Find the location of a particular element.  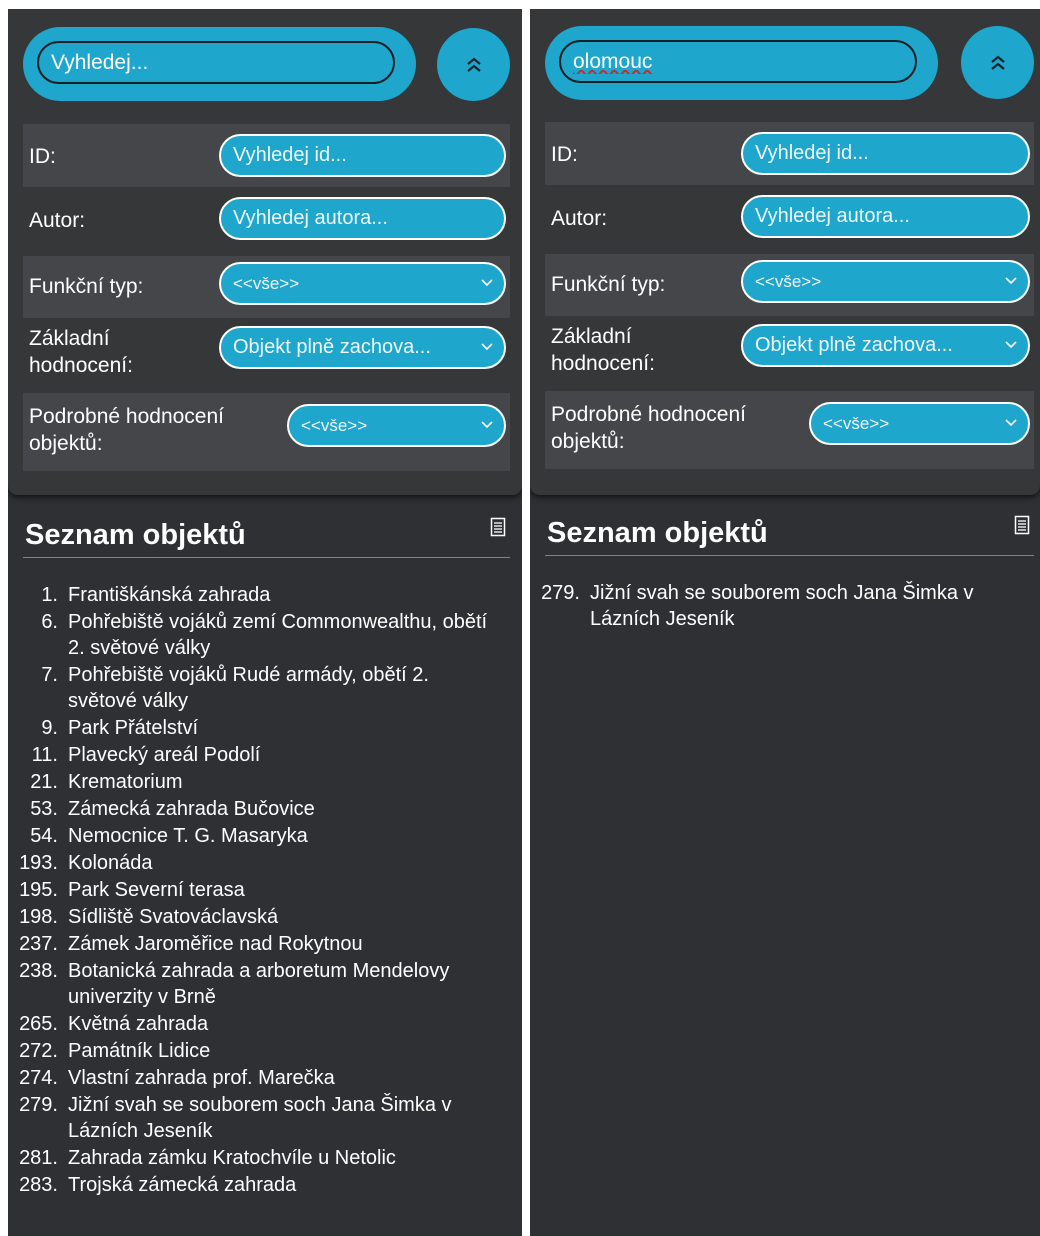

list-item: 53. Zámecká zahrada Bučovice is located at coordinates (253, 809).